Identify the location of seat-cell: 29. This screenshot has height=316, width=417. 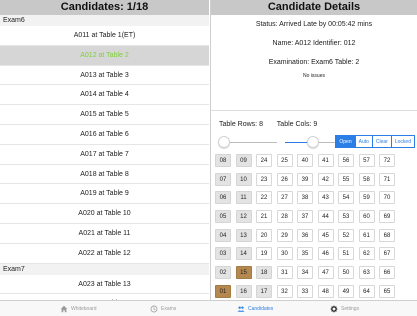
(284, 235).